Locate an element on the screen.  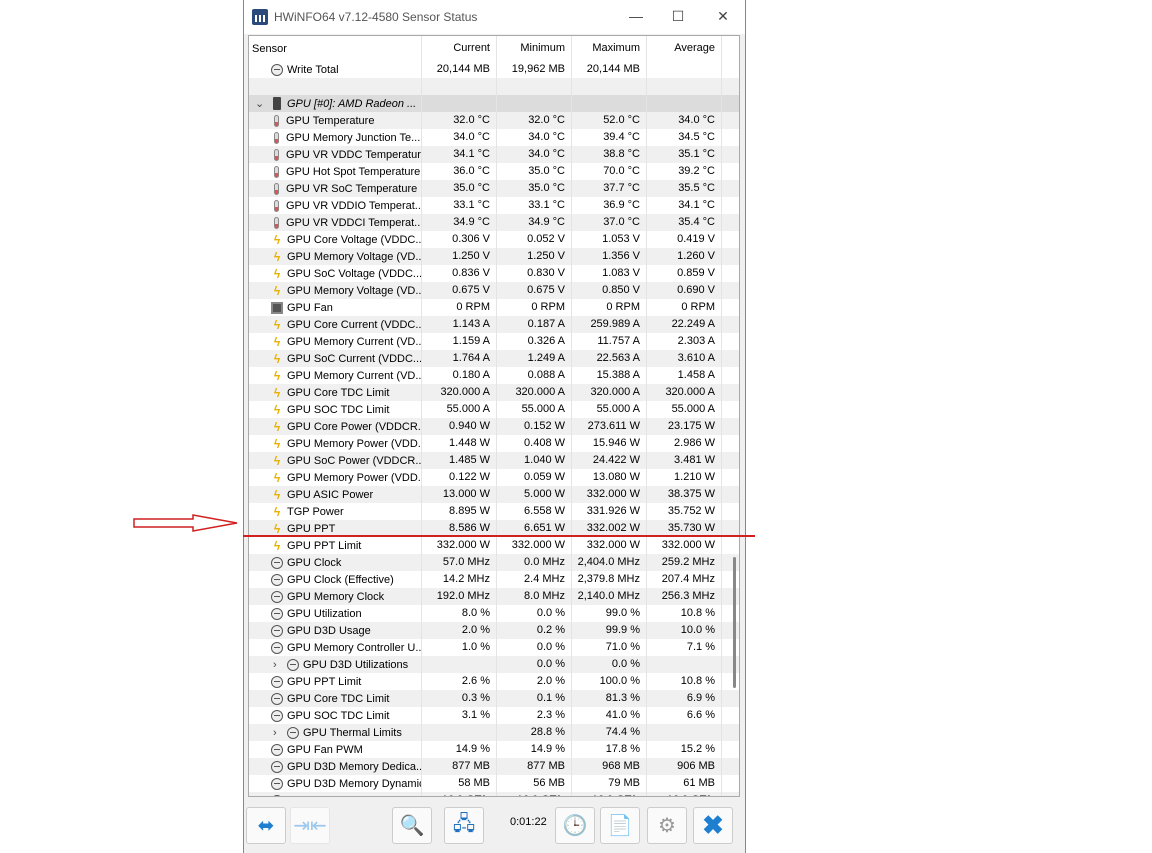
sensor-name-cell: GPU Core TDC Limit is located at coordinates (335, 698).